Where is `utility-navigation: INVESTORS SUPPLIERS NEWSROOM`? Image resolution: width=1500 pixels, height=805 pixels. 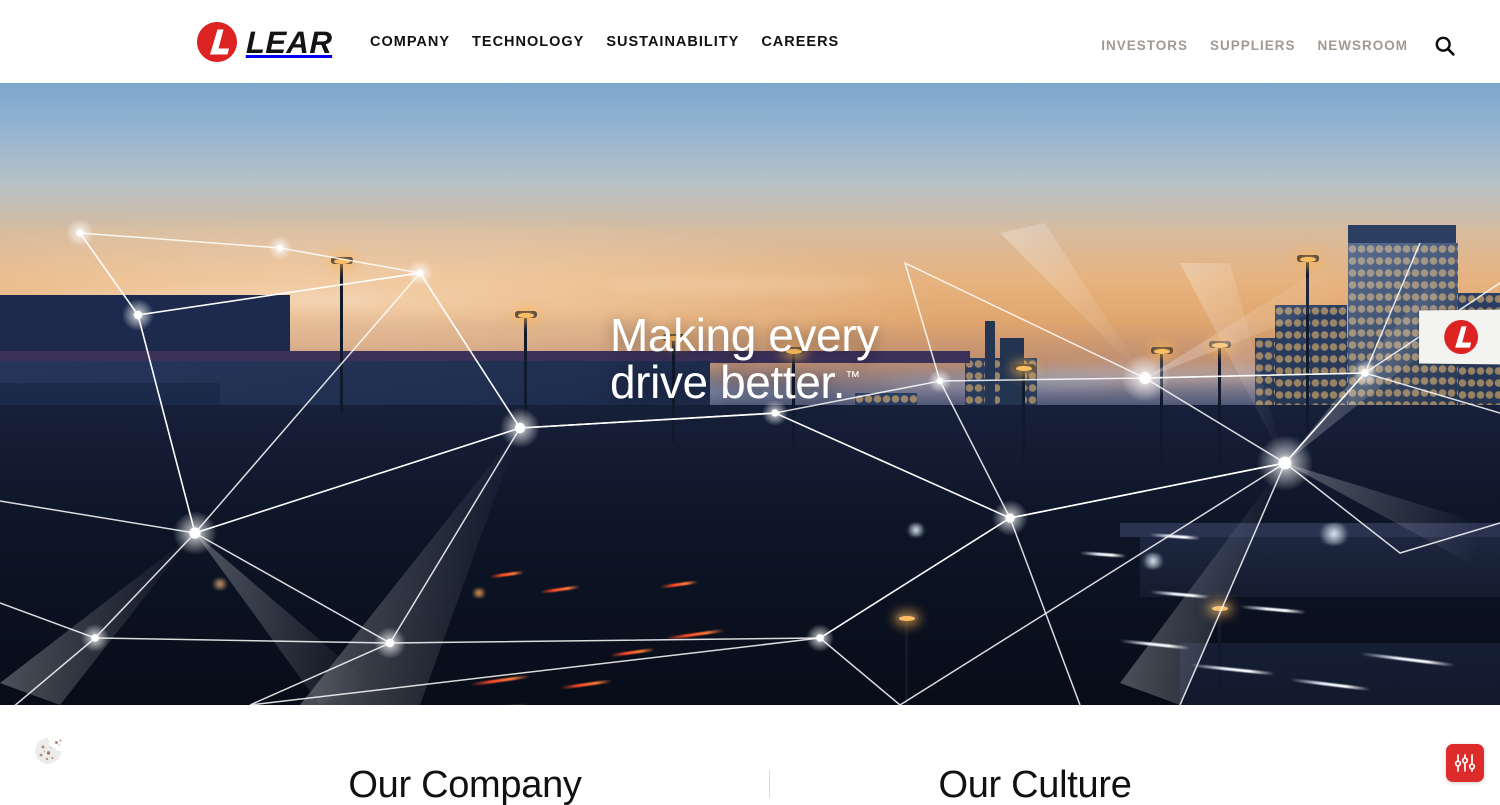 utility-navigation: INVESTORS SUPPLIERS NEWSROOM is located at coordinates (1279, 46).